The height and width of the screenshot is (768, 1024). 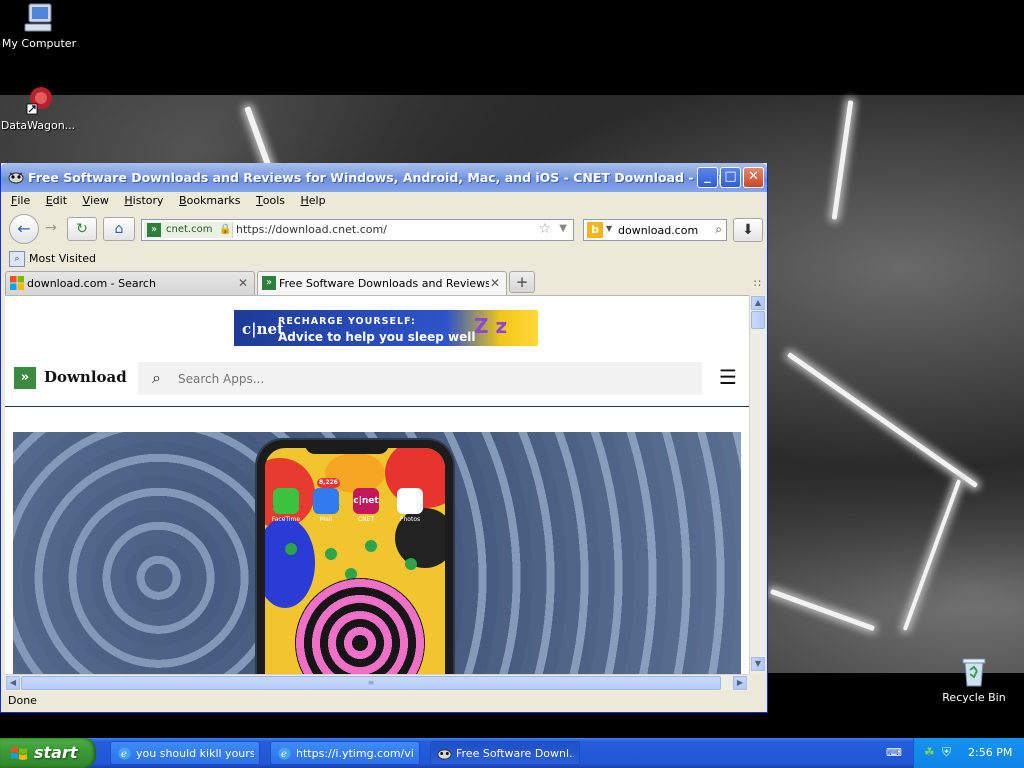 What do you see at coordinates (62, 258) in the screenshot?
I see `bookmark-most-visited: Most Visited` at bounding box center [62, 258].